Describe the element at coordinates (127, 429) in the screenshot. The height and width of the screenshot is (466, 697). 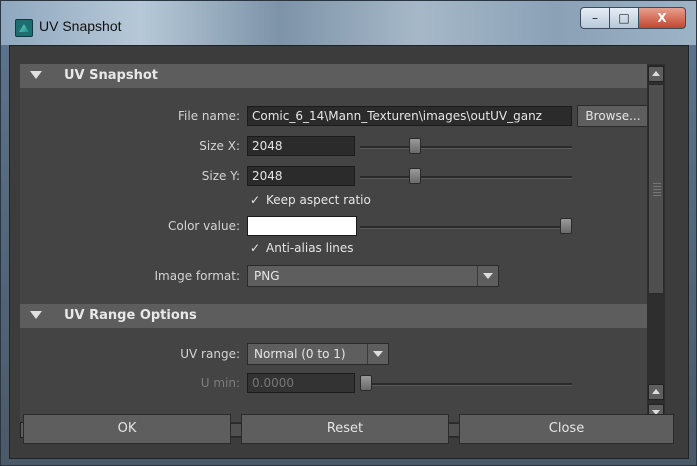
I see `ok-button: OK` at that location.